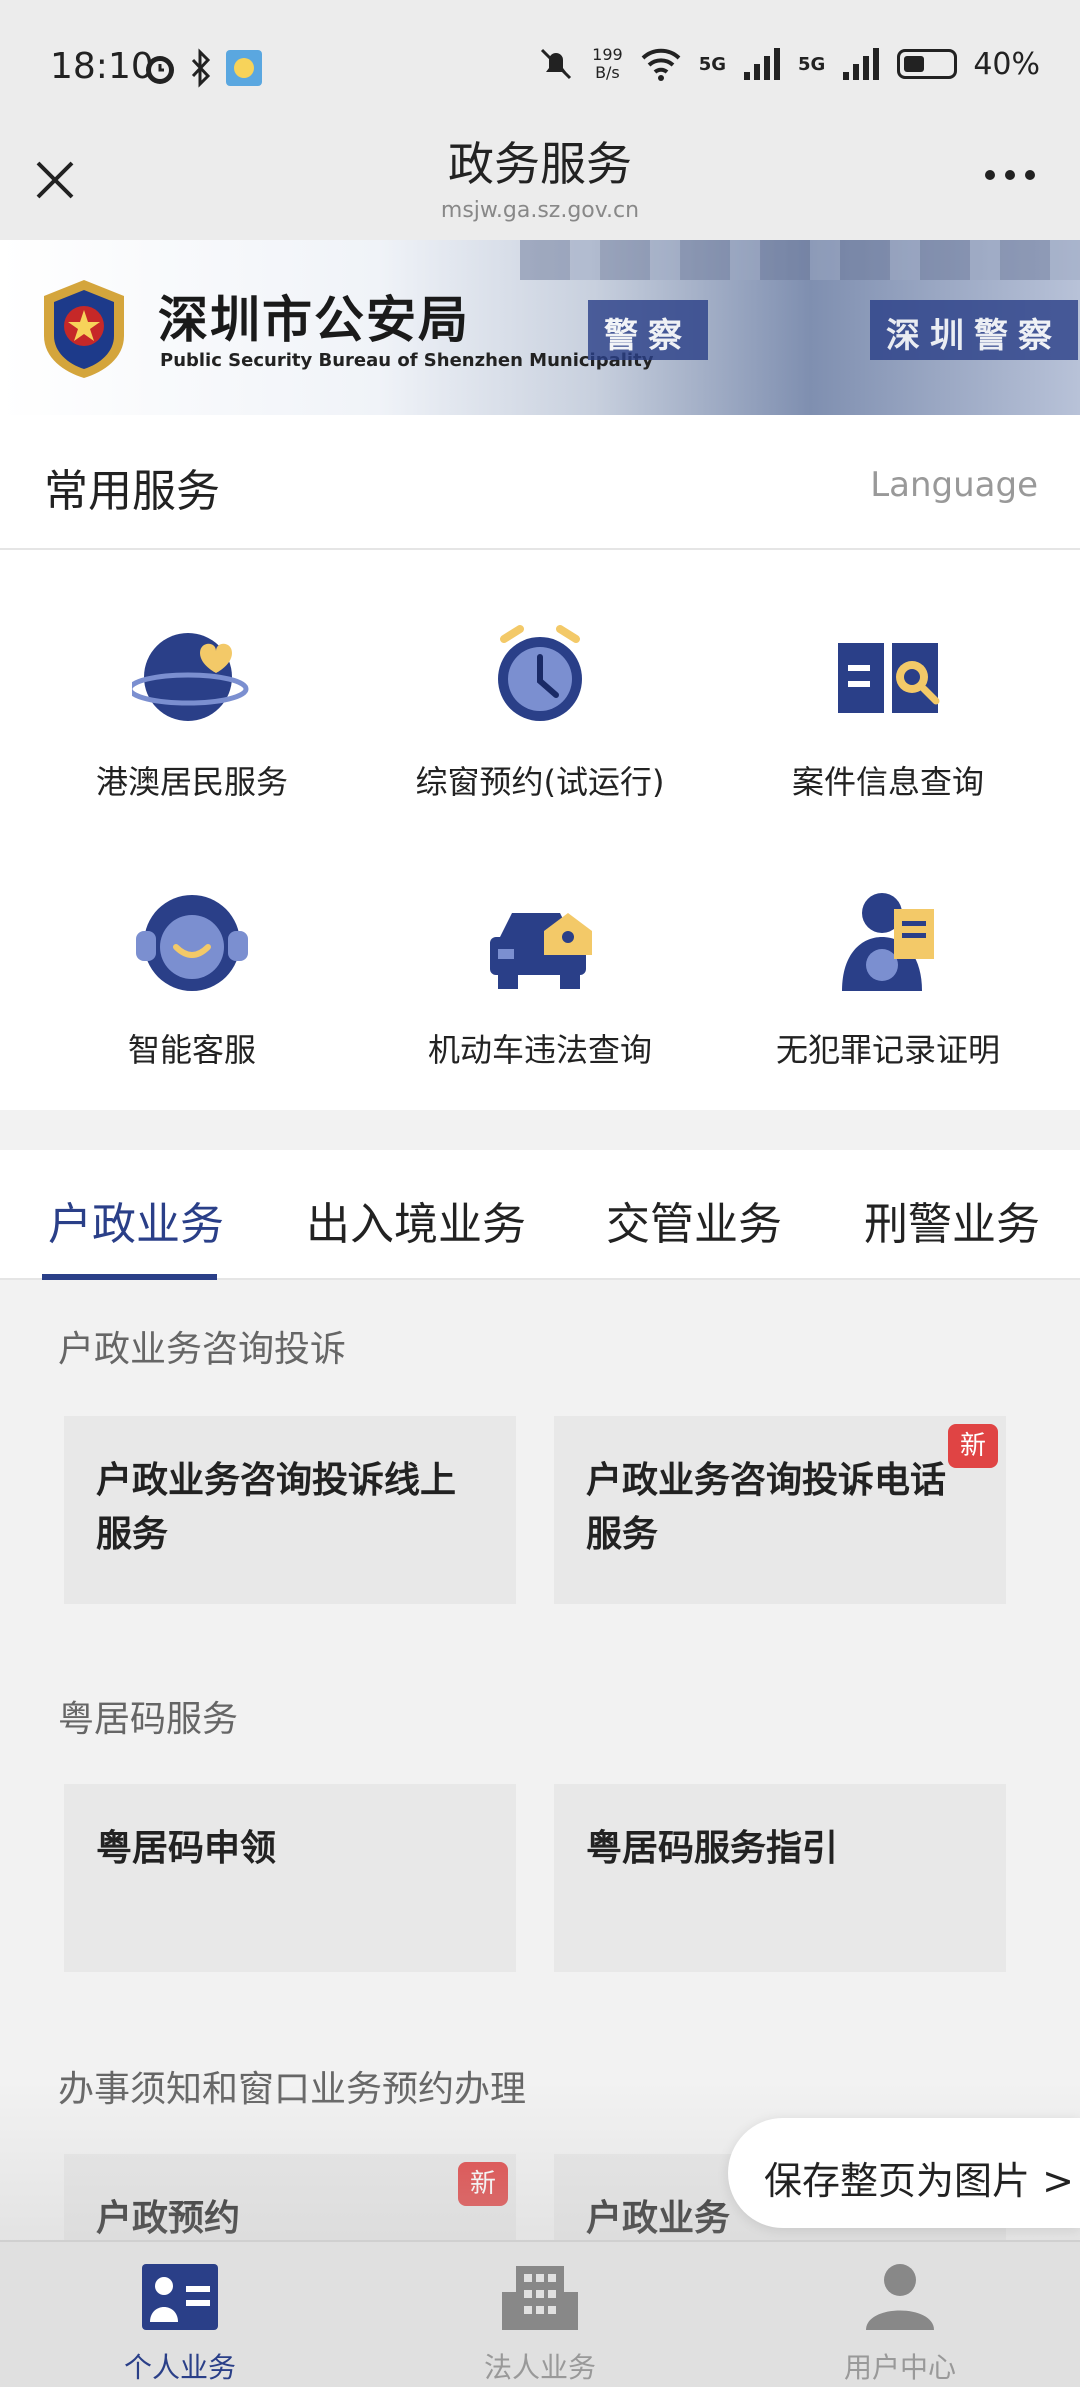 The width and height of the screenshot is (1080, 2387). What do you see at coordinates (952, 1220) in the screenshot?
I see `tab-criminal: 刑警业务` at bounding box center [952, 1220].